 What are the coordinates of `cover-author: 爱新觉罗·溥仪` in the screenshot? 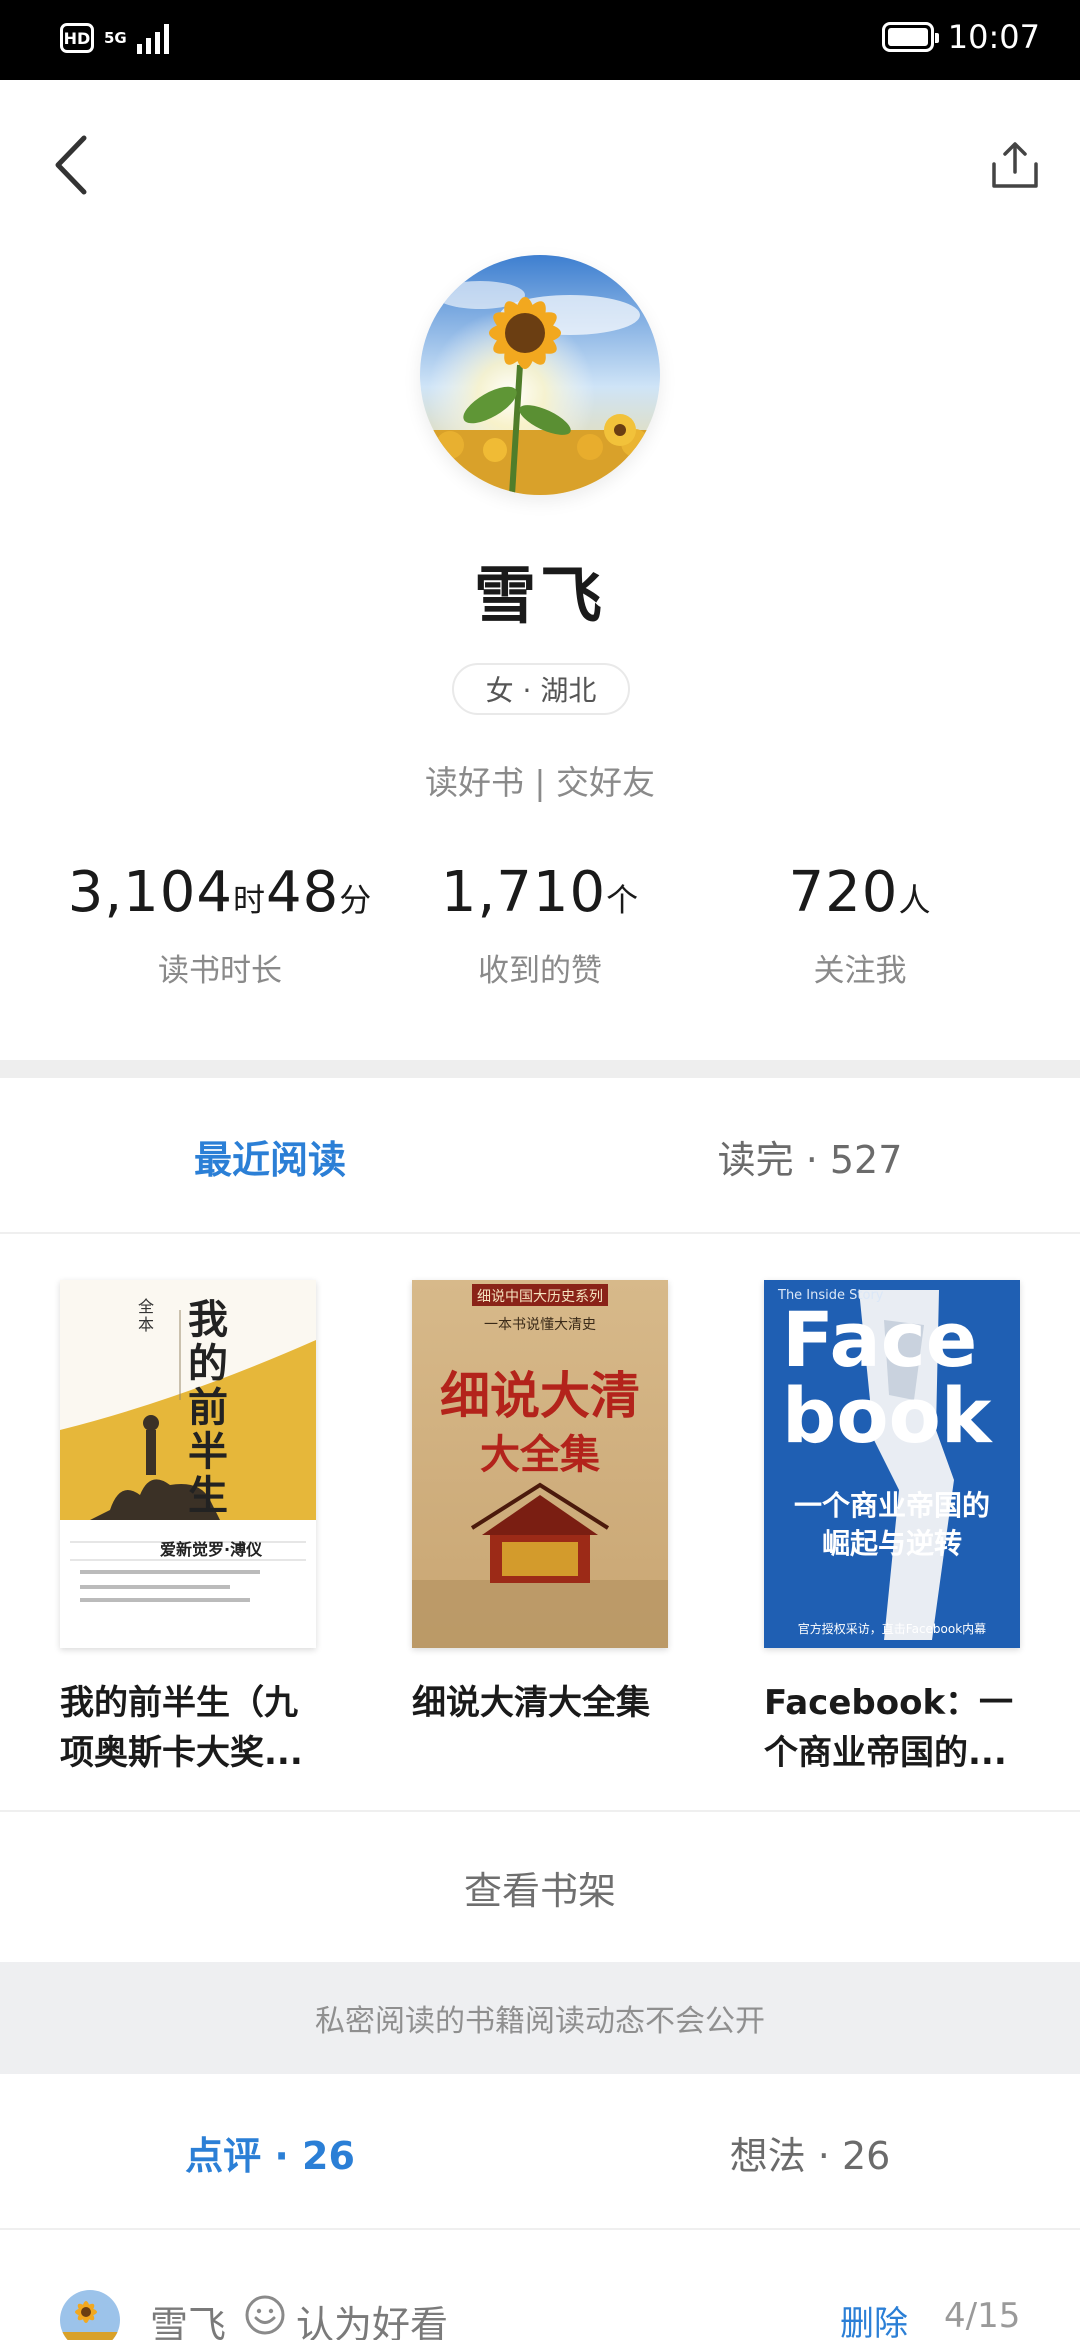 It's located at (211, 1549).